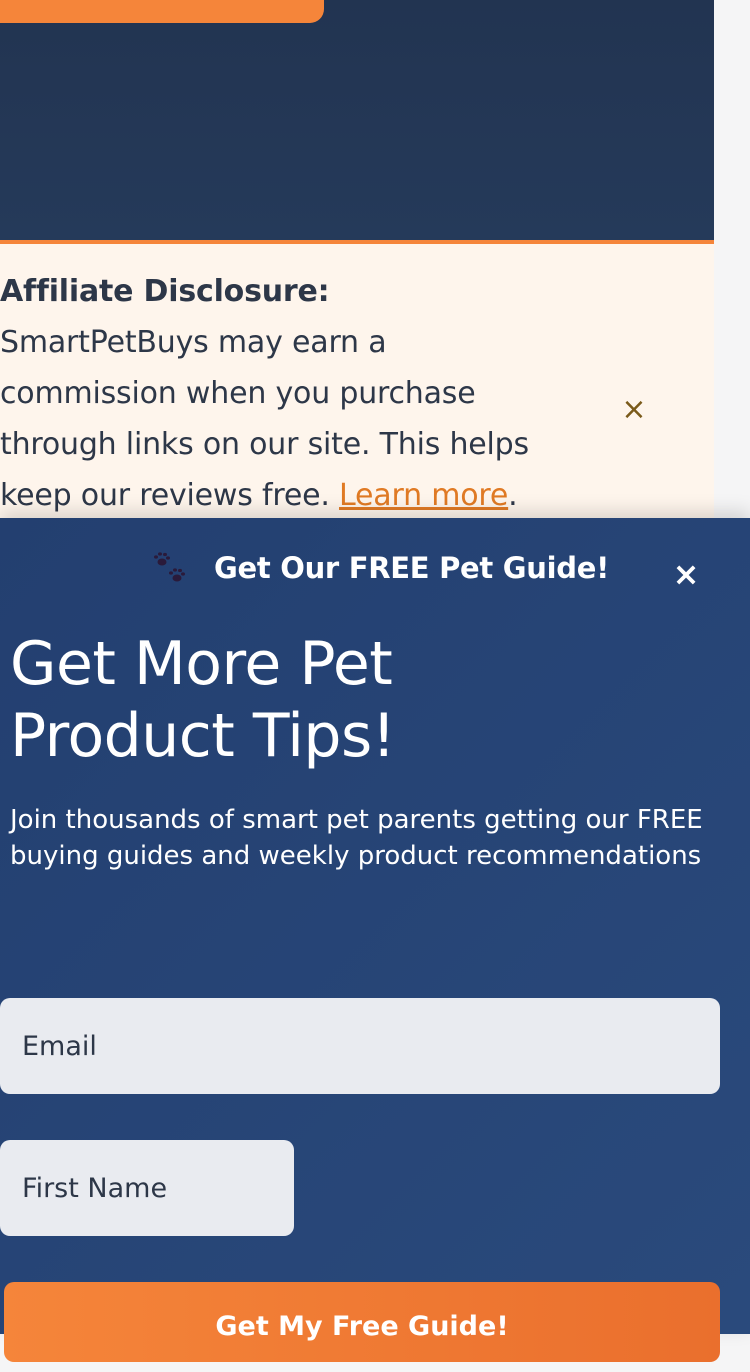 This screenshot has height=1372, width=750. Describe the element at coordinates (59, 1046) in the screenshot. I see `email-placeholder: Email` at that location.